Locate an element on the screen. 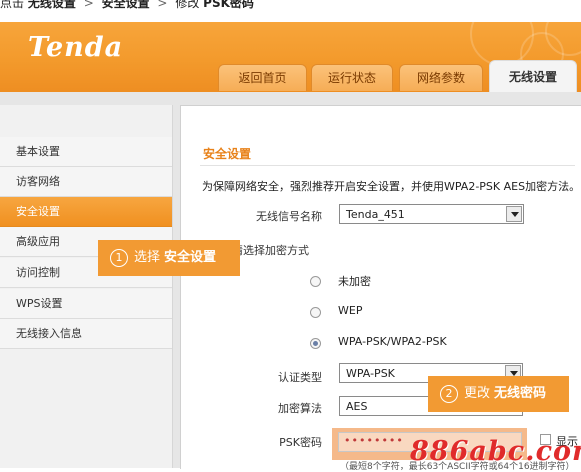 The image size is (581, 472). psk-label: PSK密码 is located at coordinates (300, 442).